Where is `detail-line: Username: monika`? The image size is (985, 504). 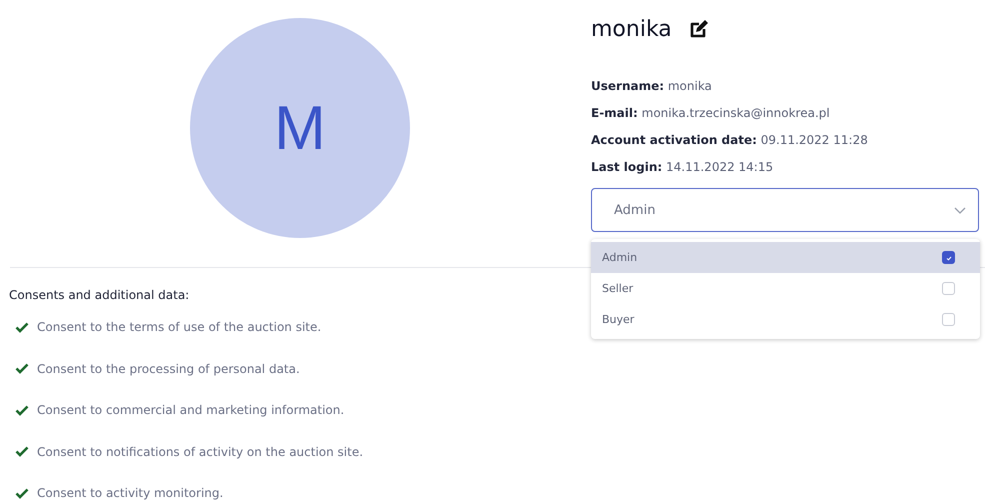 detail-line: Username: monika is located at coordinates (652, 87).